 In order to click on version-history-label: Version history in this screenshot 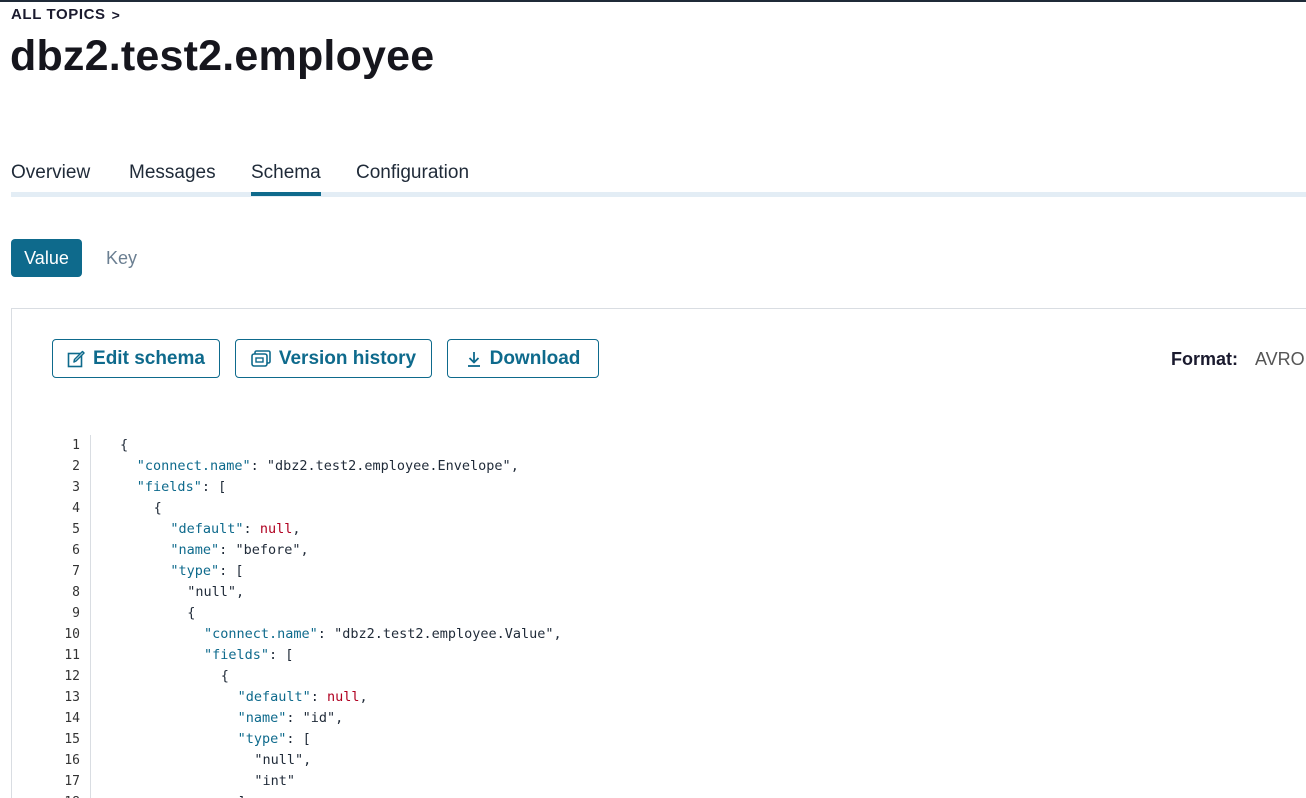, I will do `click(347, 358)`.